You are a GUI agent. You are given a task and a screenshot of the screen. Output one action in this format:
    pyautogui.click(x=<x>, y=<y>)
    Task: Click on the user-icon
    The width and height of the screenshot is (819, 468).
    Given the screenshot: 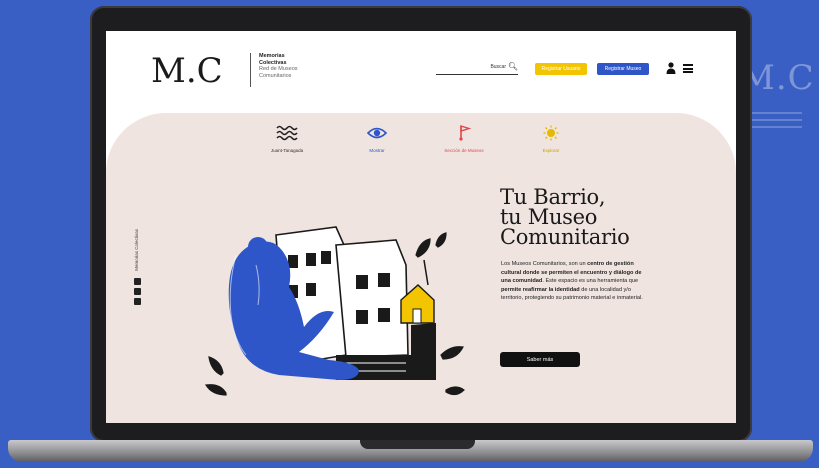 What is the action you would take?
    pyautogui.click(x=671, y=68)
    